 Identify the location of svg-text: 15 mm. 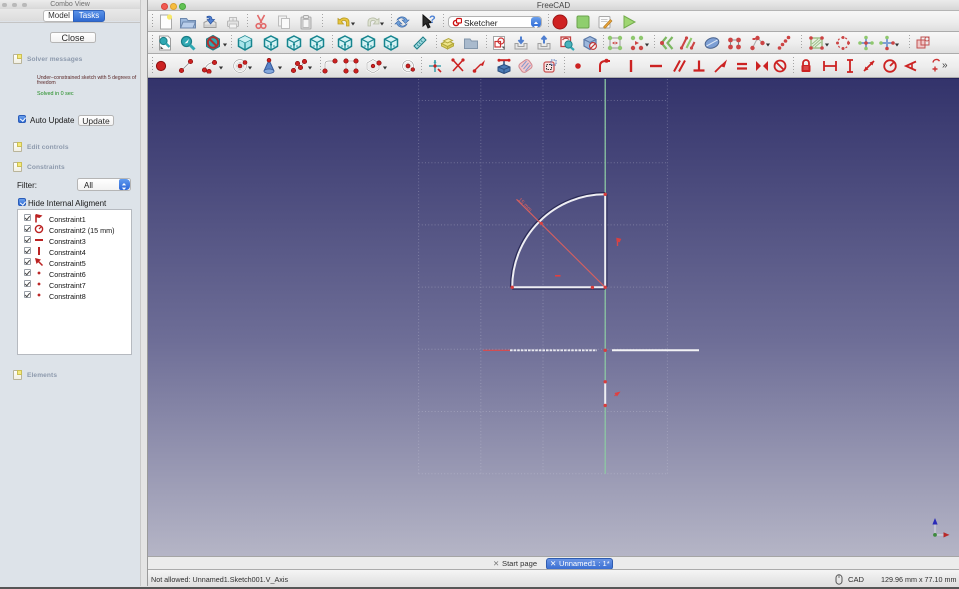
(525, 205).